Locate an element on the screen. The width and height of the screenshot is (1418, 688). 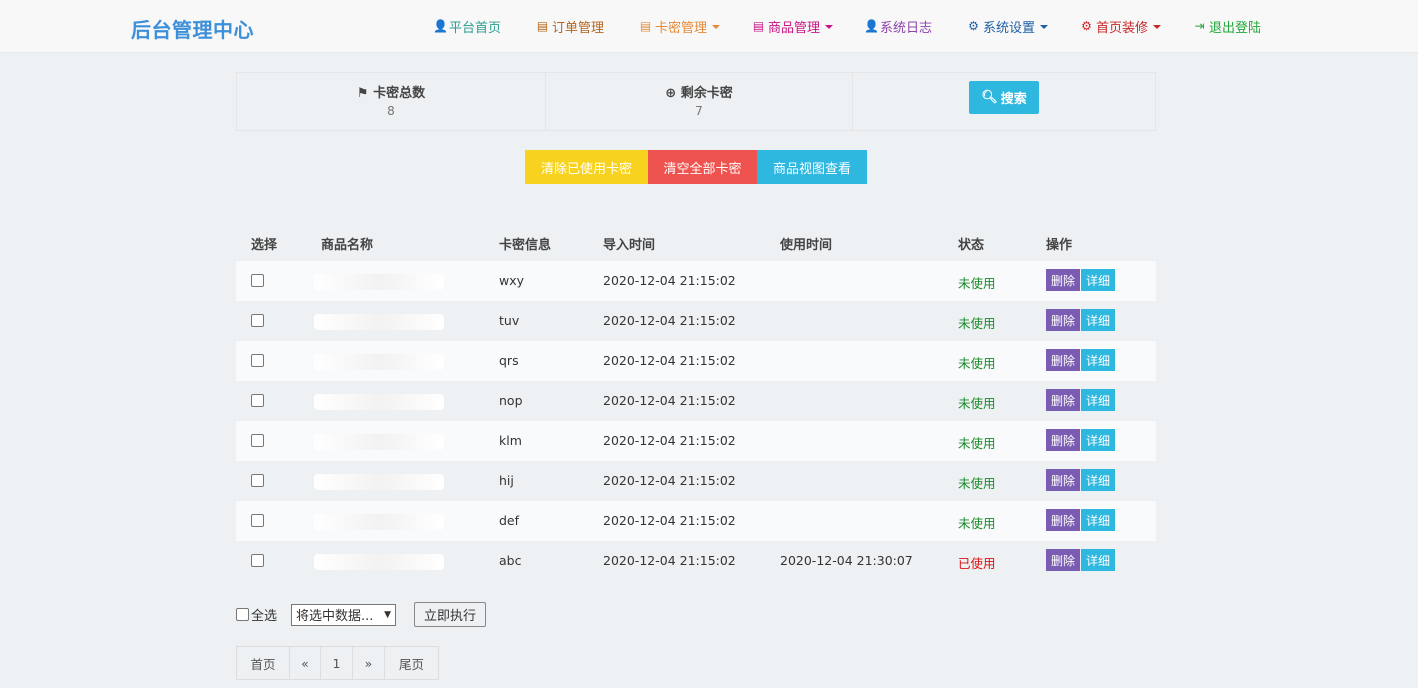
page-prev: « is located at coordinates (305, 663).